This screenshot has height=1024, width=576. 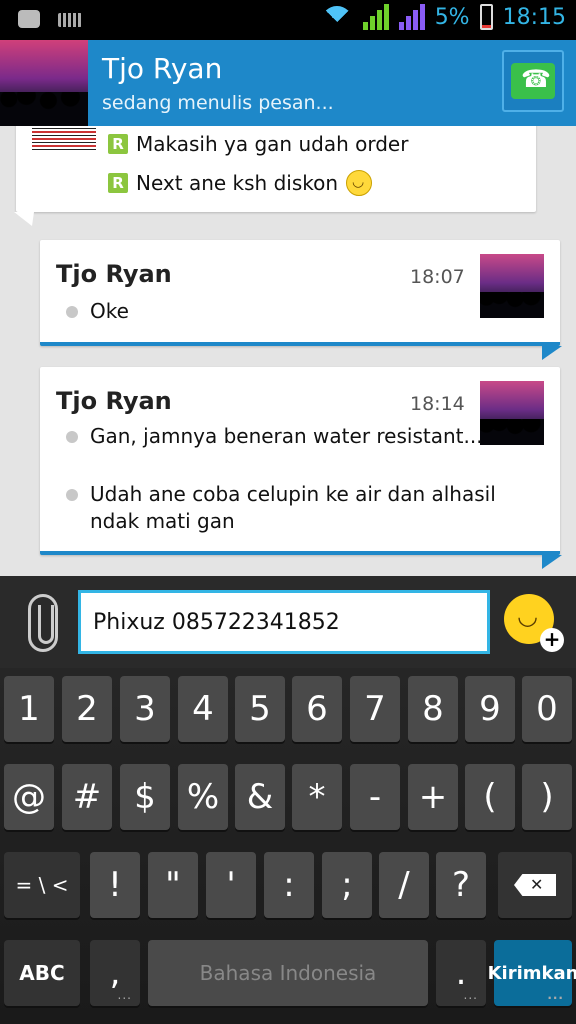 What do you see at coordinates (43, 623) in the screenshot?
I see `paperclip-icon` at bounding box center [43, 623].